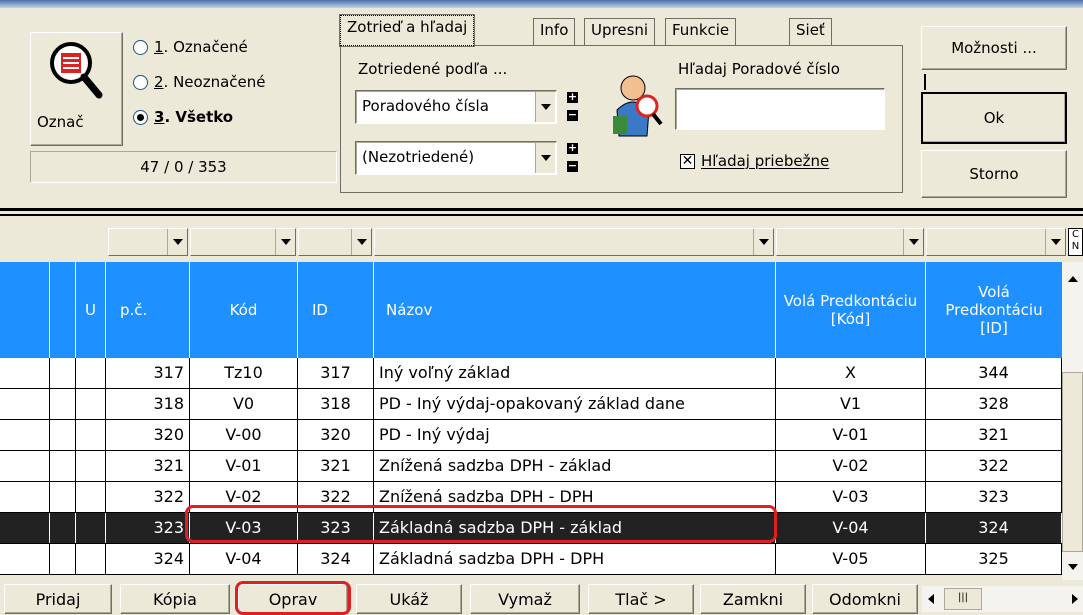 Image resolution: width=1083 pixels, height=615 pixels. I want to click on filter-pred-kod, so click(850, 242).